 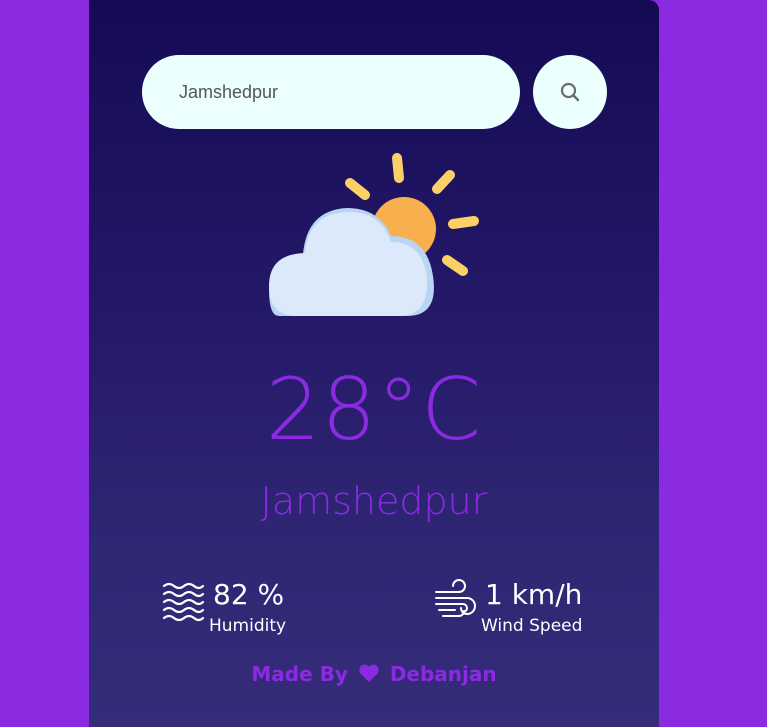 I want to click on humidity-detail: 82 % Humidity, so click(x=223, y=611).